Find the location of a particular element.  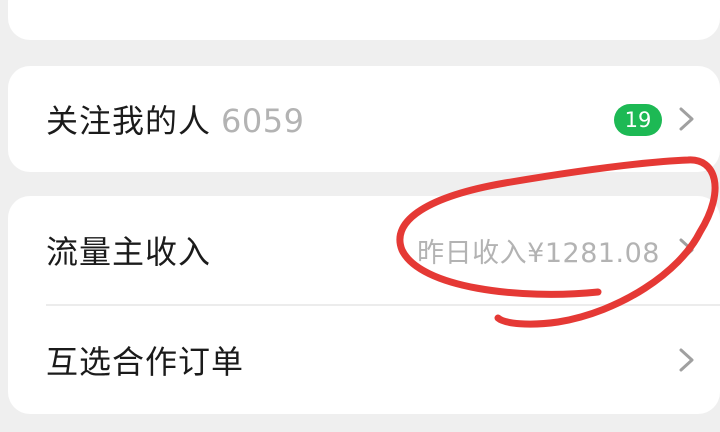

followers-title: 关注我的人 6059 is located at coordinates (175, 119).